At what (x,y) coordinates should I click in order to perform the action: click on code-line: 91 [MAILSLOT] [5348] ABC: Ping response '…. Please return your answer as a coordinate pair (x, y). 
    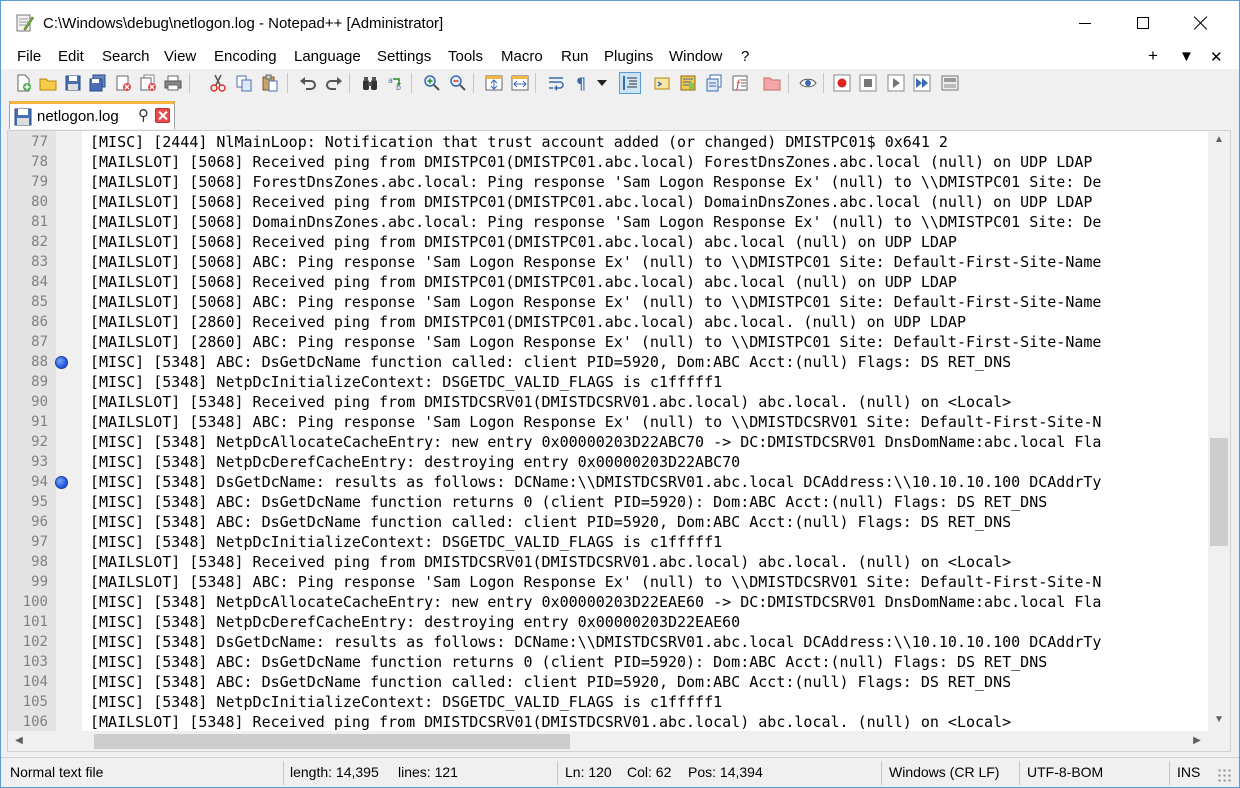
    Looking at the image, I should click on (608, 422).